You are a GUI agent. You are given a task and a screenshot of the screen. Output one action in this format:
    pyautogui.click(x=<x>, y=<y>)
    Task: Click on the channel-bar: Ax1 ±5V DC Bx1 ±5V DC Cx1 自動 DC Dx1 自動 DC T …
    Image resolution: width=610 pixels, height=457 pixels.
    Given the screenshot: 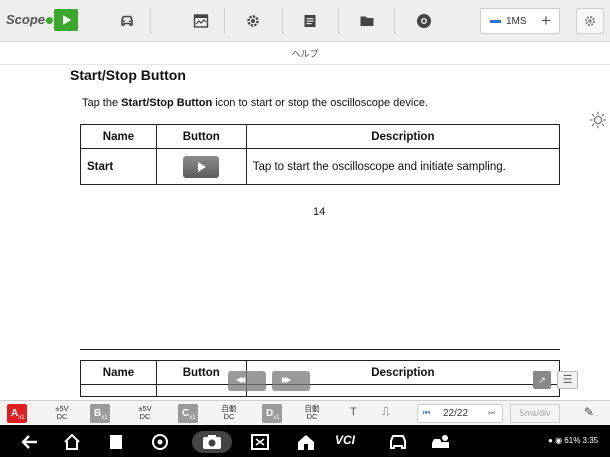 What is the action you would take?
    pyautogui.click(x=305, y=412)
    